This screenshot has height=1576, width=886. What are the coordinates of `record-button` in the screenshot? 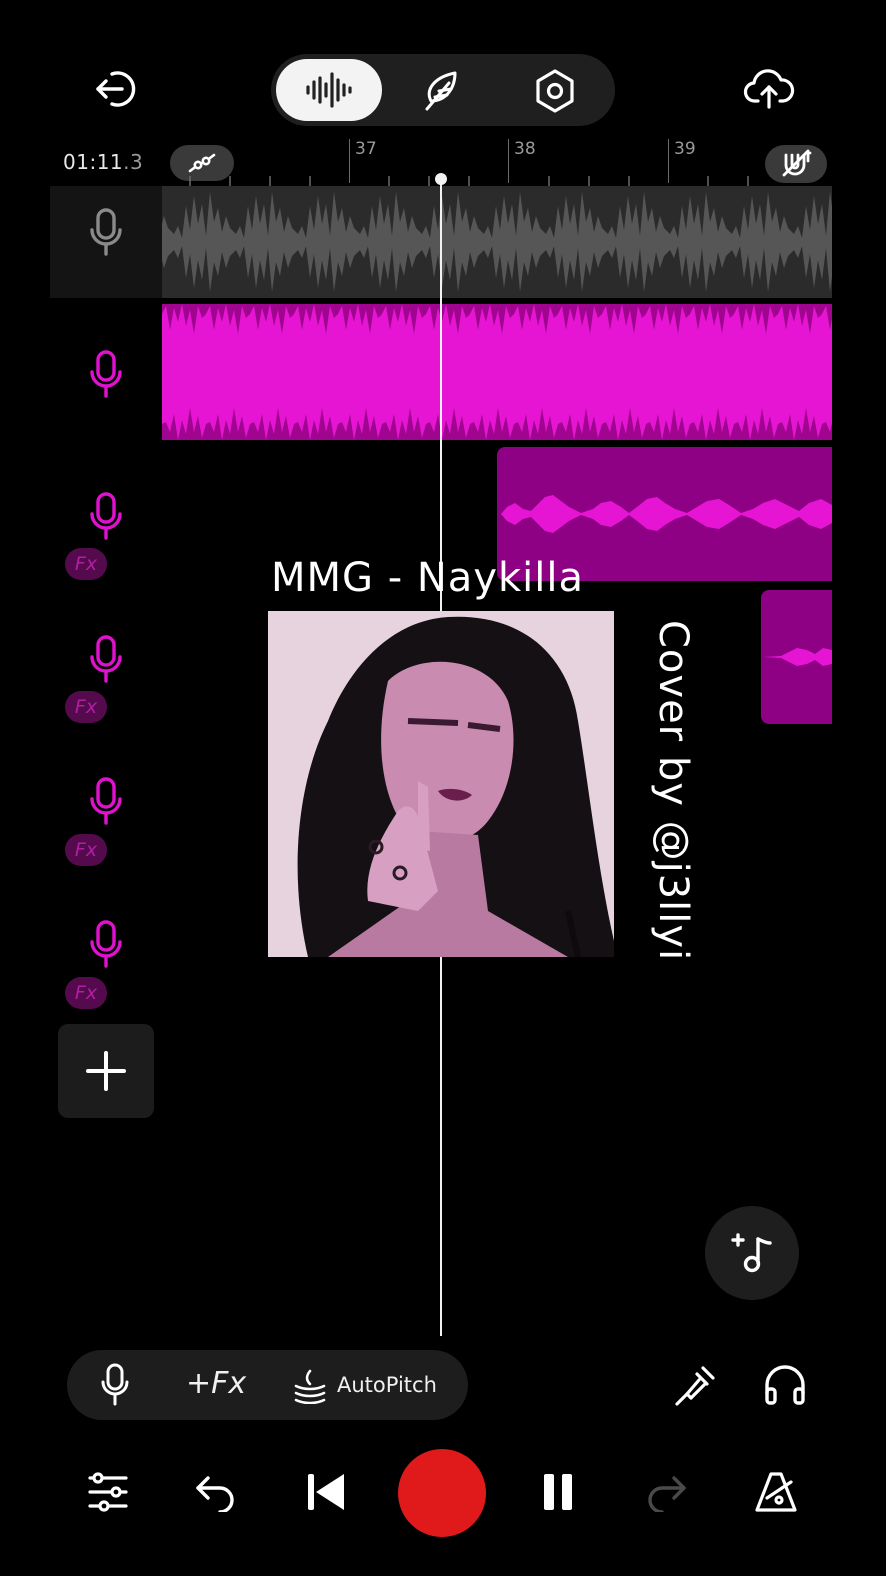 It's located at (442, 1493).